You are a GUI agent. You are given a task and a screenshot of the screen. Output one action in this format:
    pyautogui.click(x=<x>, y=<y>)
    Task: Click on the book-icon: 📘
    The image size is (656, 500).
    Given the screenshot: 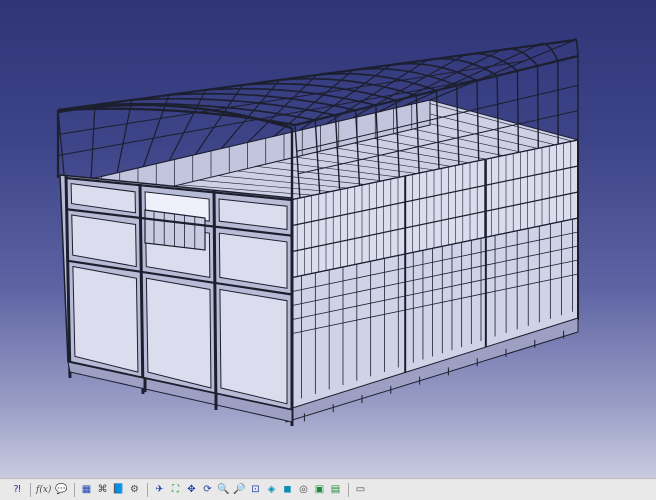 What is the action you would take?
    pyautogui.click(x=118, y=489)
    